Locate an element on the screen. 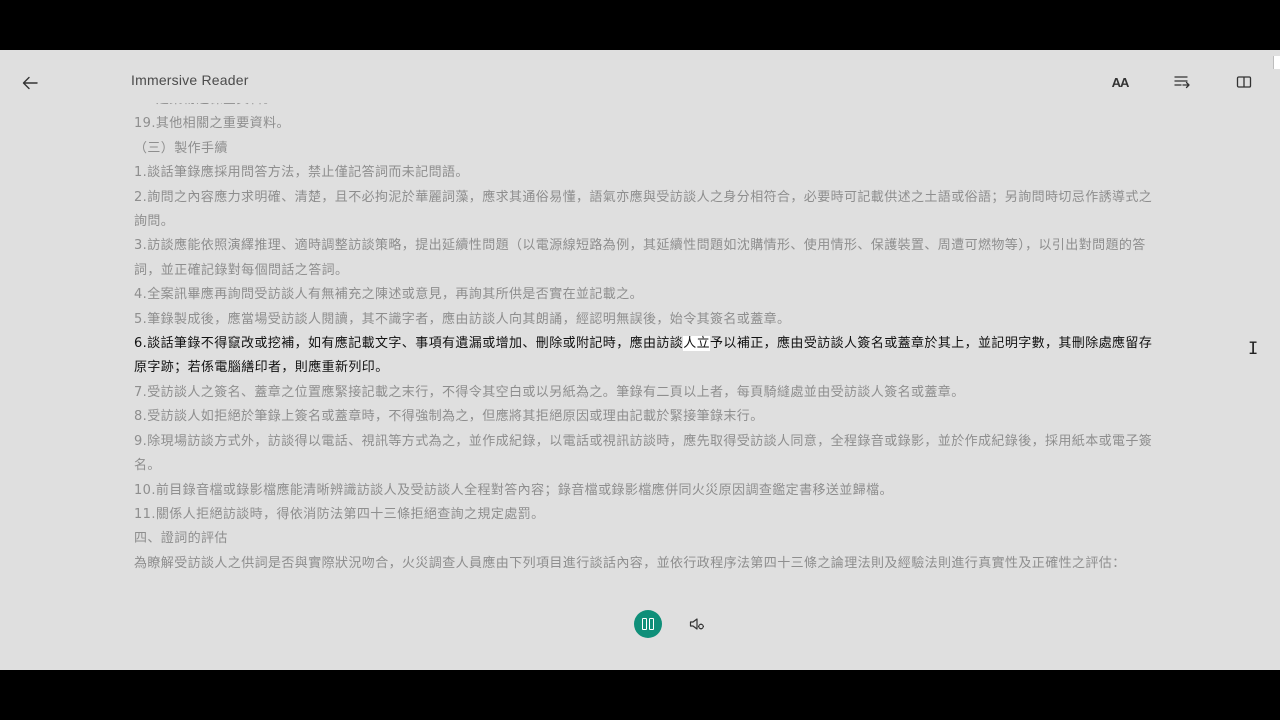  text-cursor-icon: I is located at coordinates (1253, 349).